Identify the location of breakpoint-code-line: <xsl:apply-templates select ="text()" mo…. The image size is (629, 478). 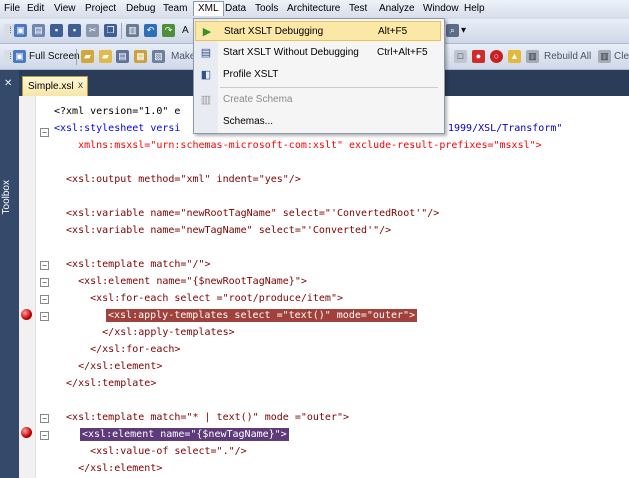
(262, 315).